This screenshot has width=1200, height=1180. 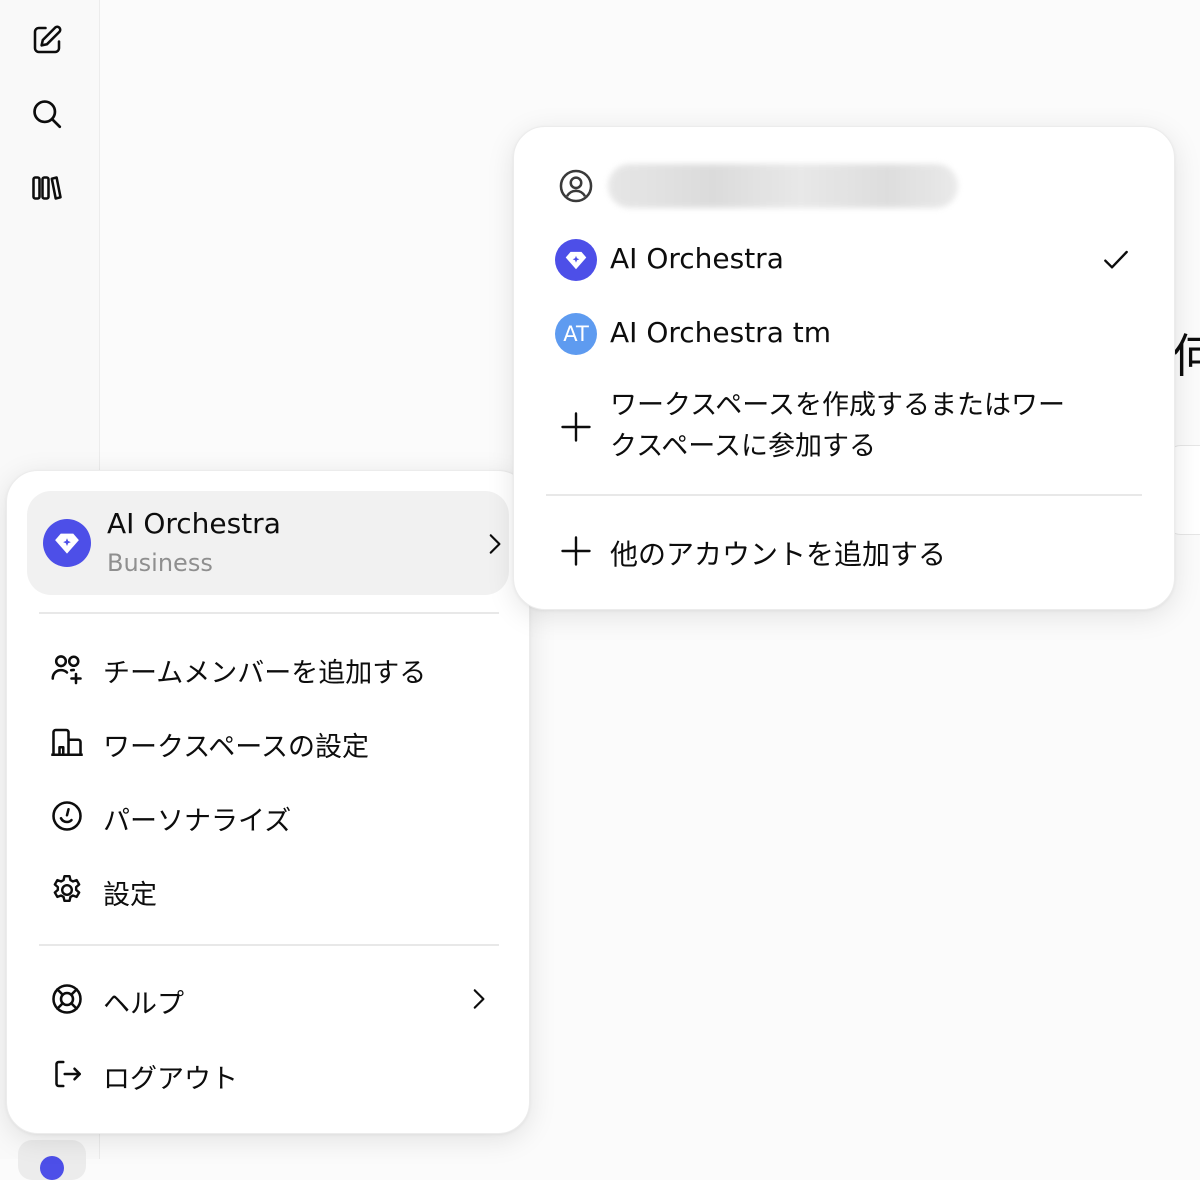 I want to click on logout-item: ログアウト, so click(x=267, y=1074).